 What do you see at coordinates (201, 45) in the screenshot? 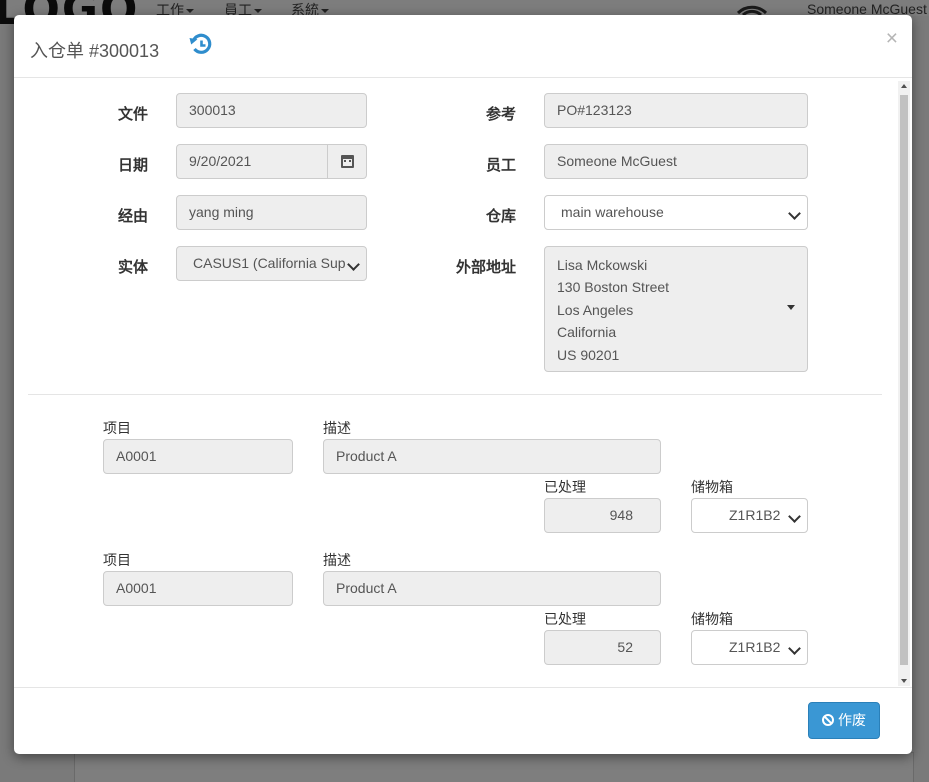
I see `history-icon` at bounding box center [201, 45].